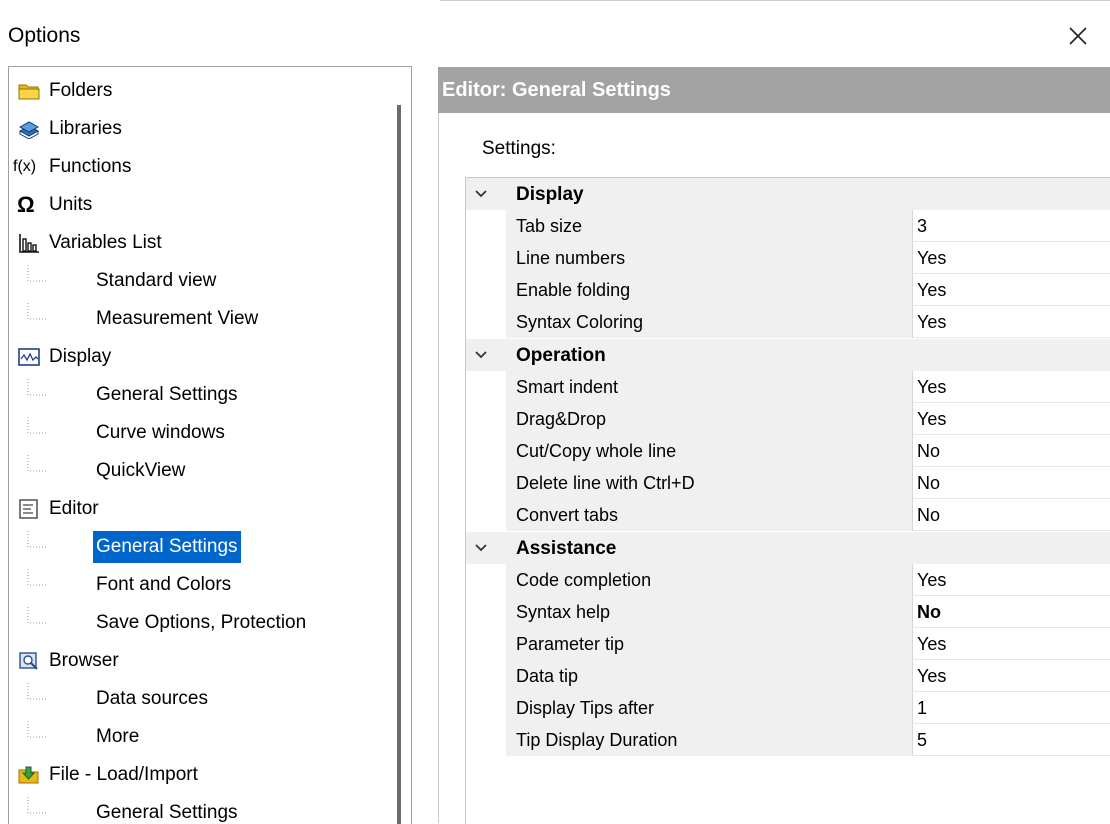  Describe the element at coordinates (28, 661) in the screenshot. I see `browser-icon` at that location.